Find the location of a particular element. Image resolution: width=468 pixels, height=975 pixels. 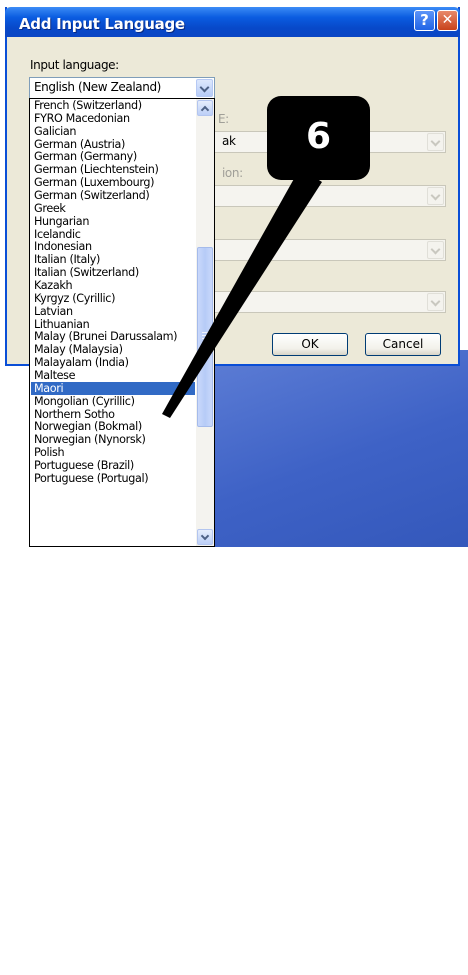

callout-arrow is located at coordinates (242, 293).